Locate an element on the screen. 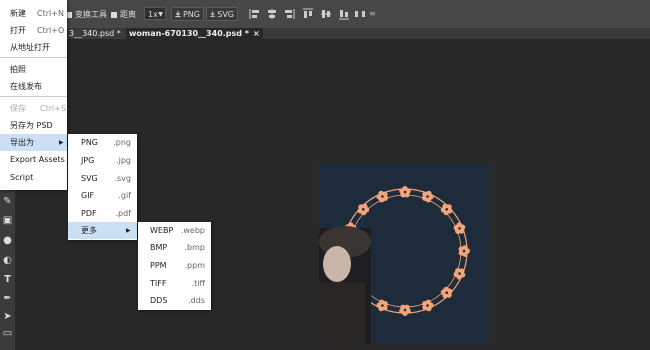 This screenshot has width=650, height=350. menu-item-export-svg: SVG .svg is located at coordinates (102, 178).